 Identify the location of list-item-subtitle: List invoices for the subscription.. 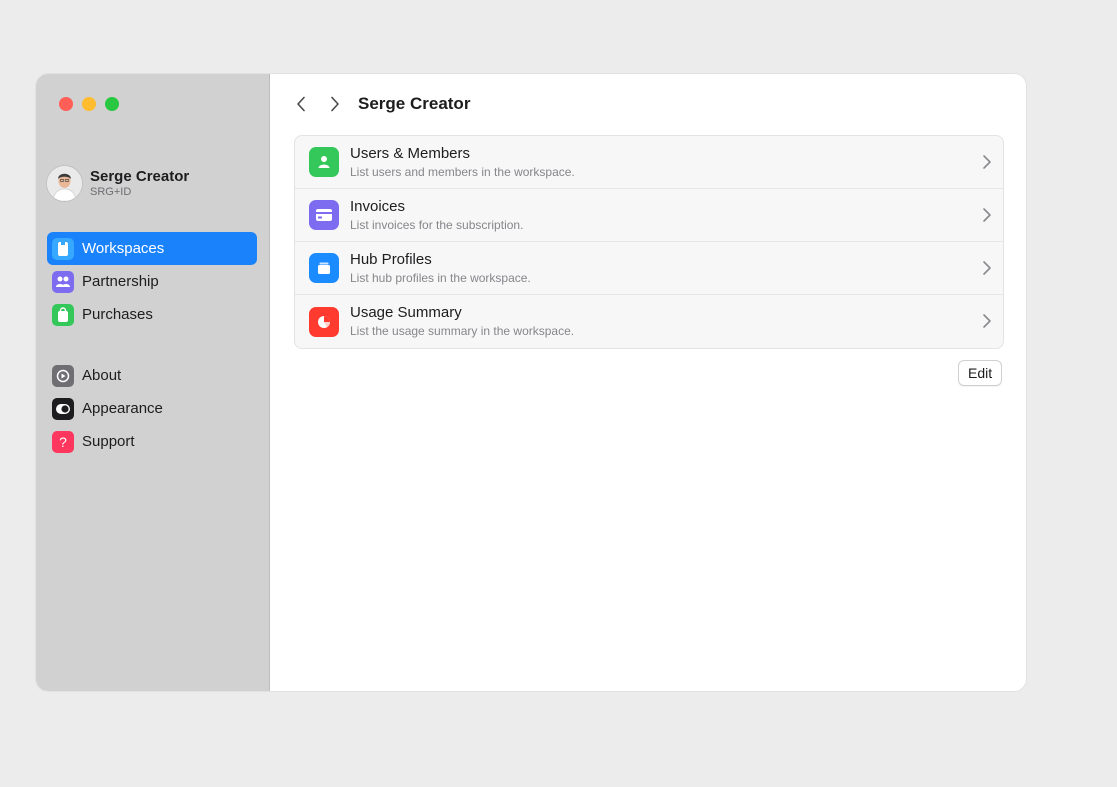
(437, 224).